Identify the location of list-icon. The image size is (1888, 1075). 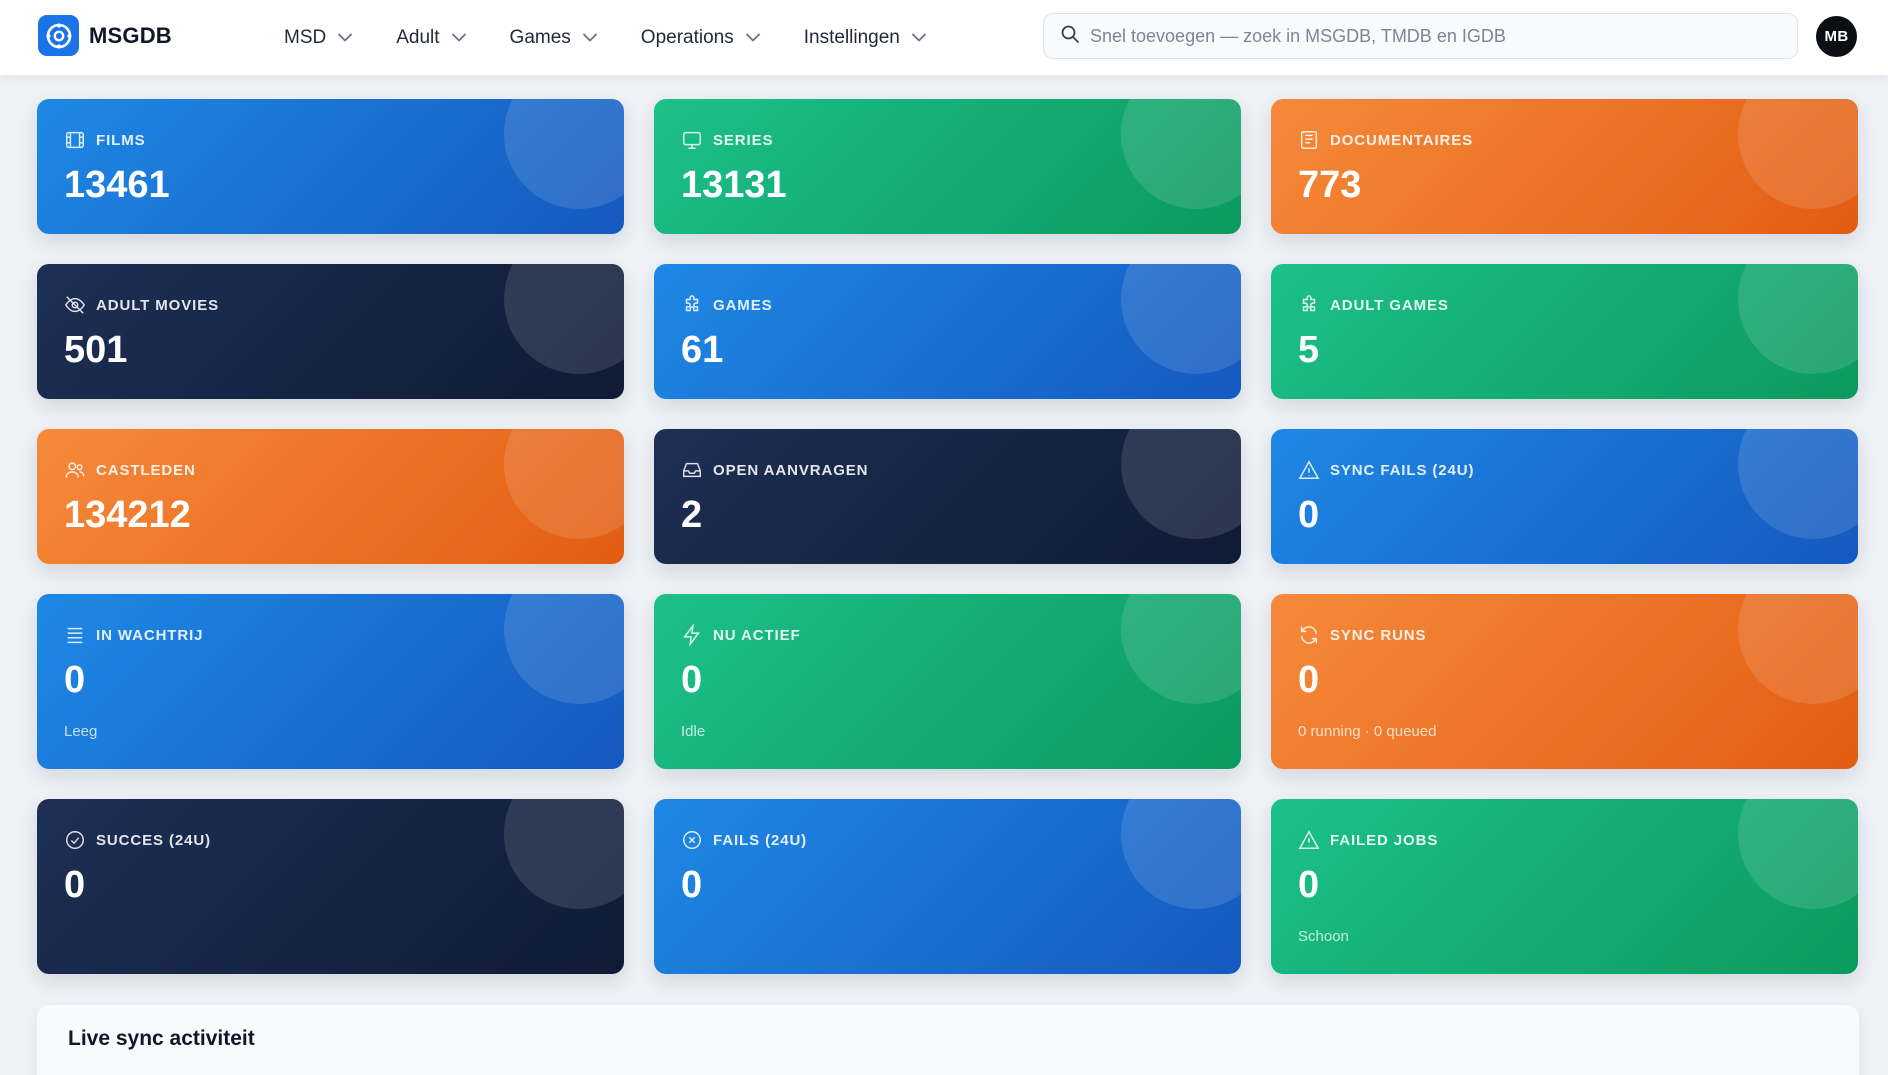
(75, 635).